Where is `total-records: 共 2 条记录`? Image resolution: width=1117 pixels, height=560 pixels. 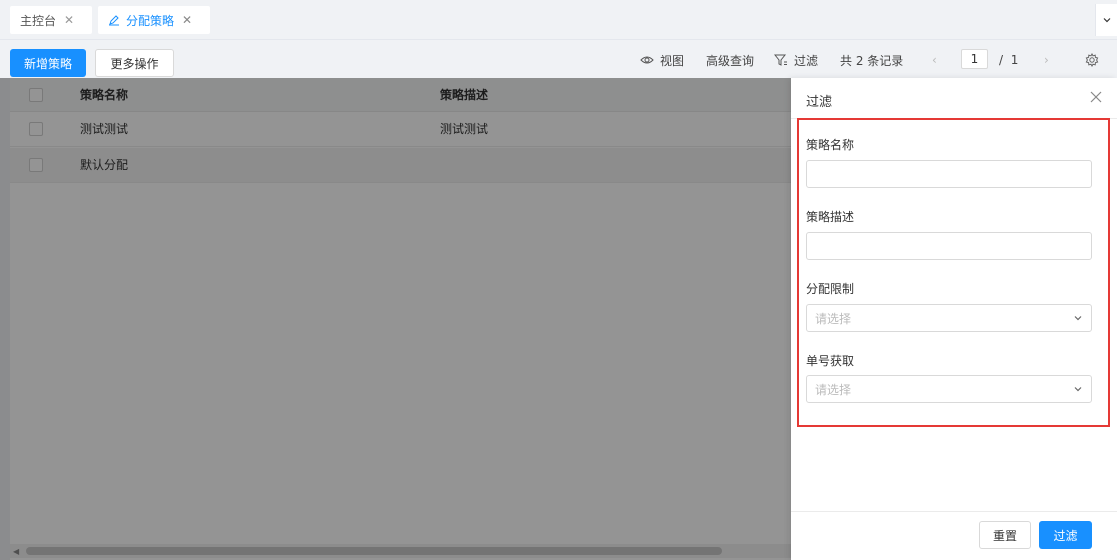
total-records: 共 2 条记录 is located at coordinates (872, 60).